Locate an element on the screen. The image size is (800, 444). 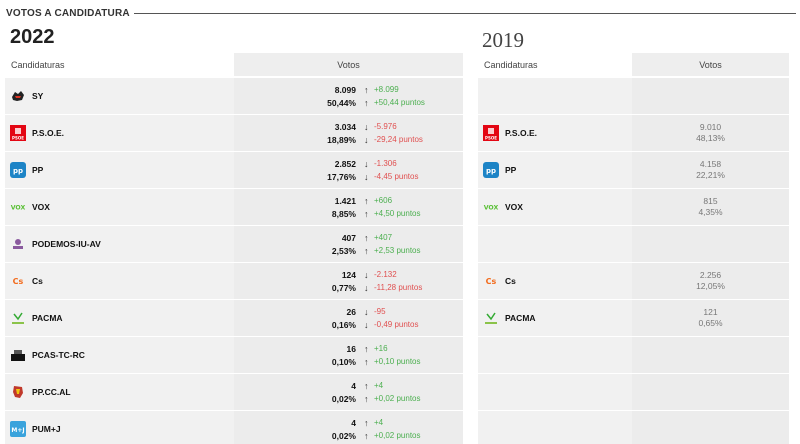
percent-line: 0,16% ↓ -0,49 puntos is located at coordinates (389, 324).